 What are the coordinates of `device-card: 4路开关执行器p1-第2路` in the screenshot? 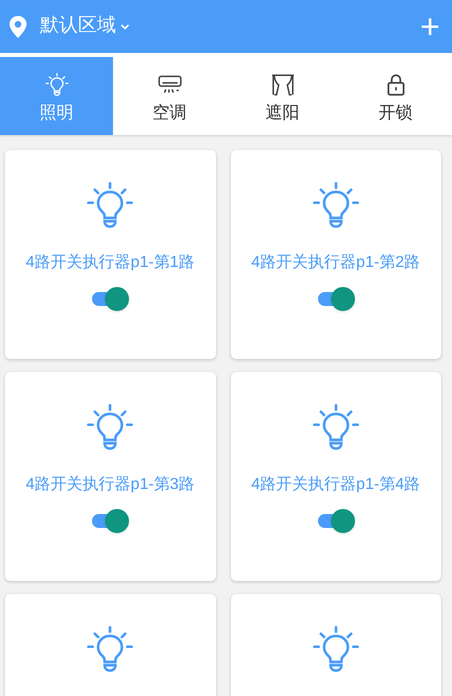 It's located at (335, 254).